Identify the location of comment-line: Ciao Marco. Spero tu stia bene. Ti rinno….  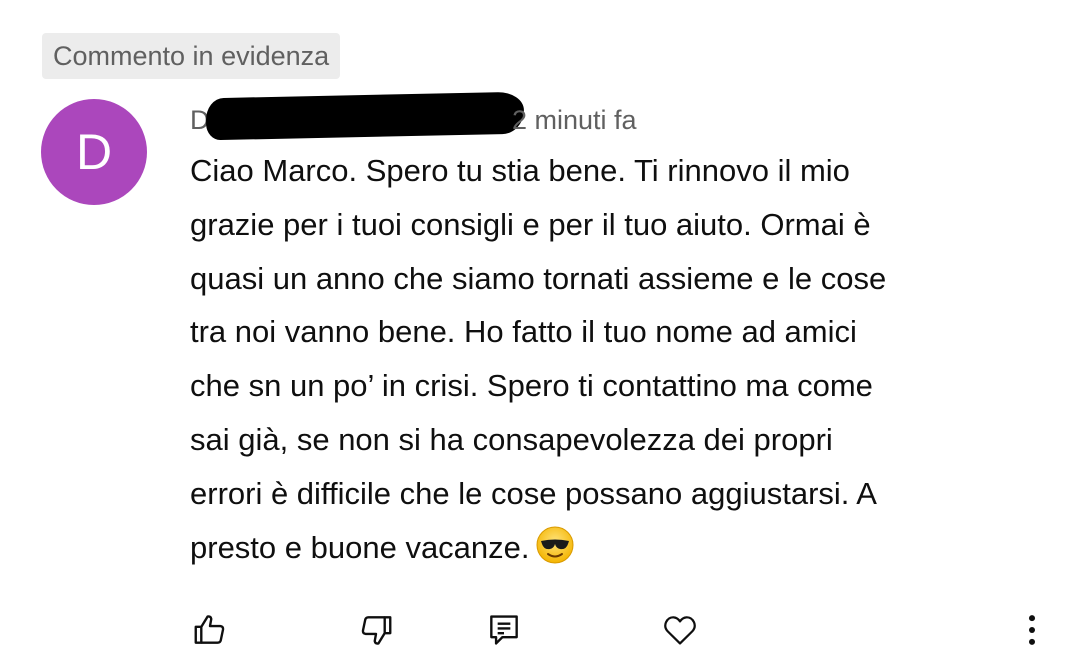
(520, 170).